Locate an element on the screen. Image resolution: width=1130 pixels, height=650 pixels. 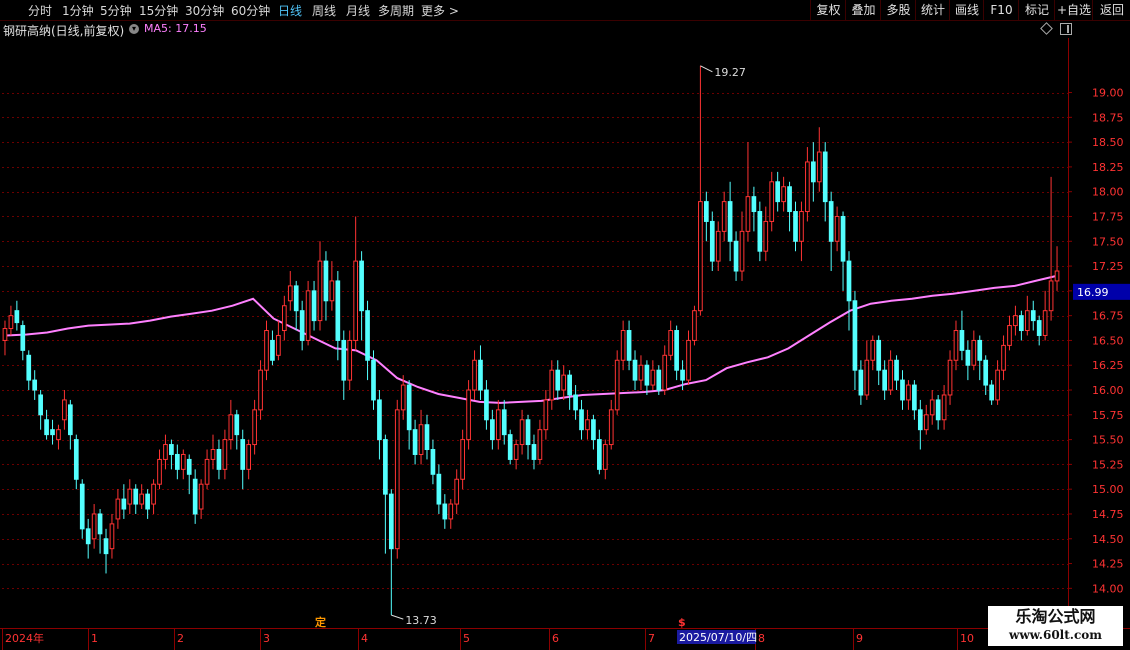
period-tab-7: 周线 is located at coordinates (324, 10).